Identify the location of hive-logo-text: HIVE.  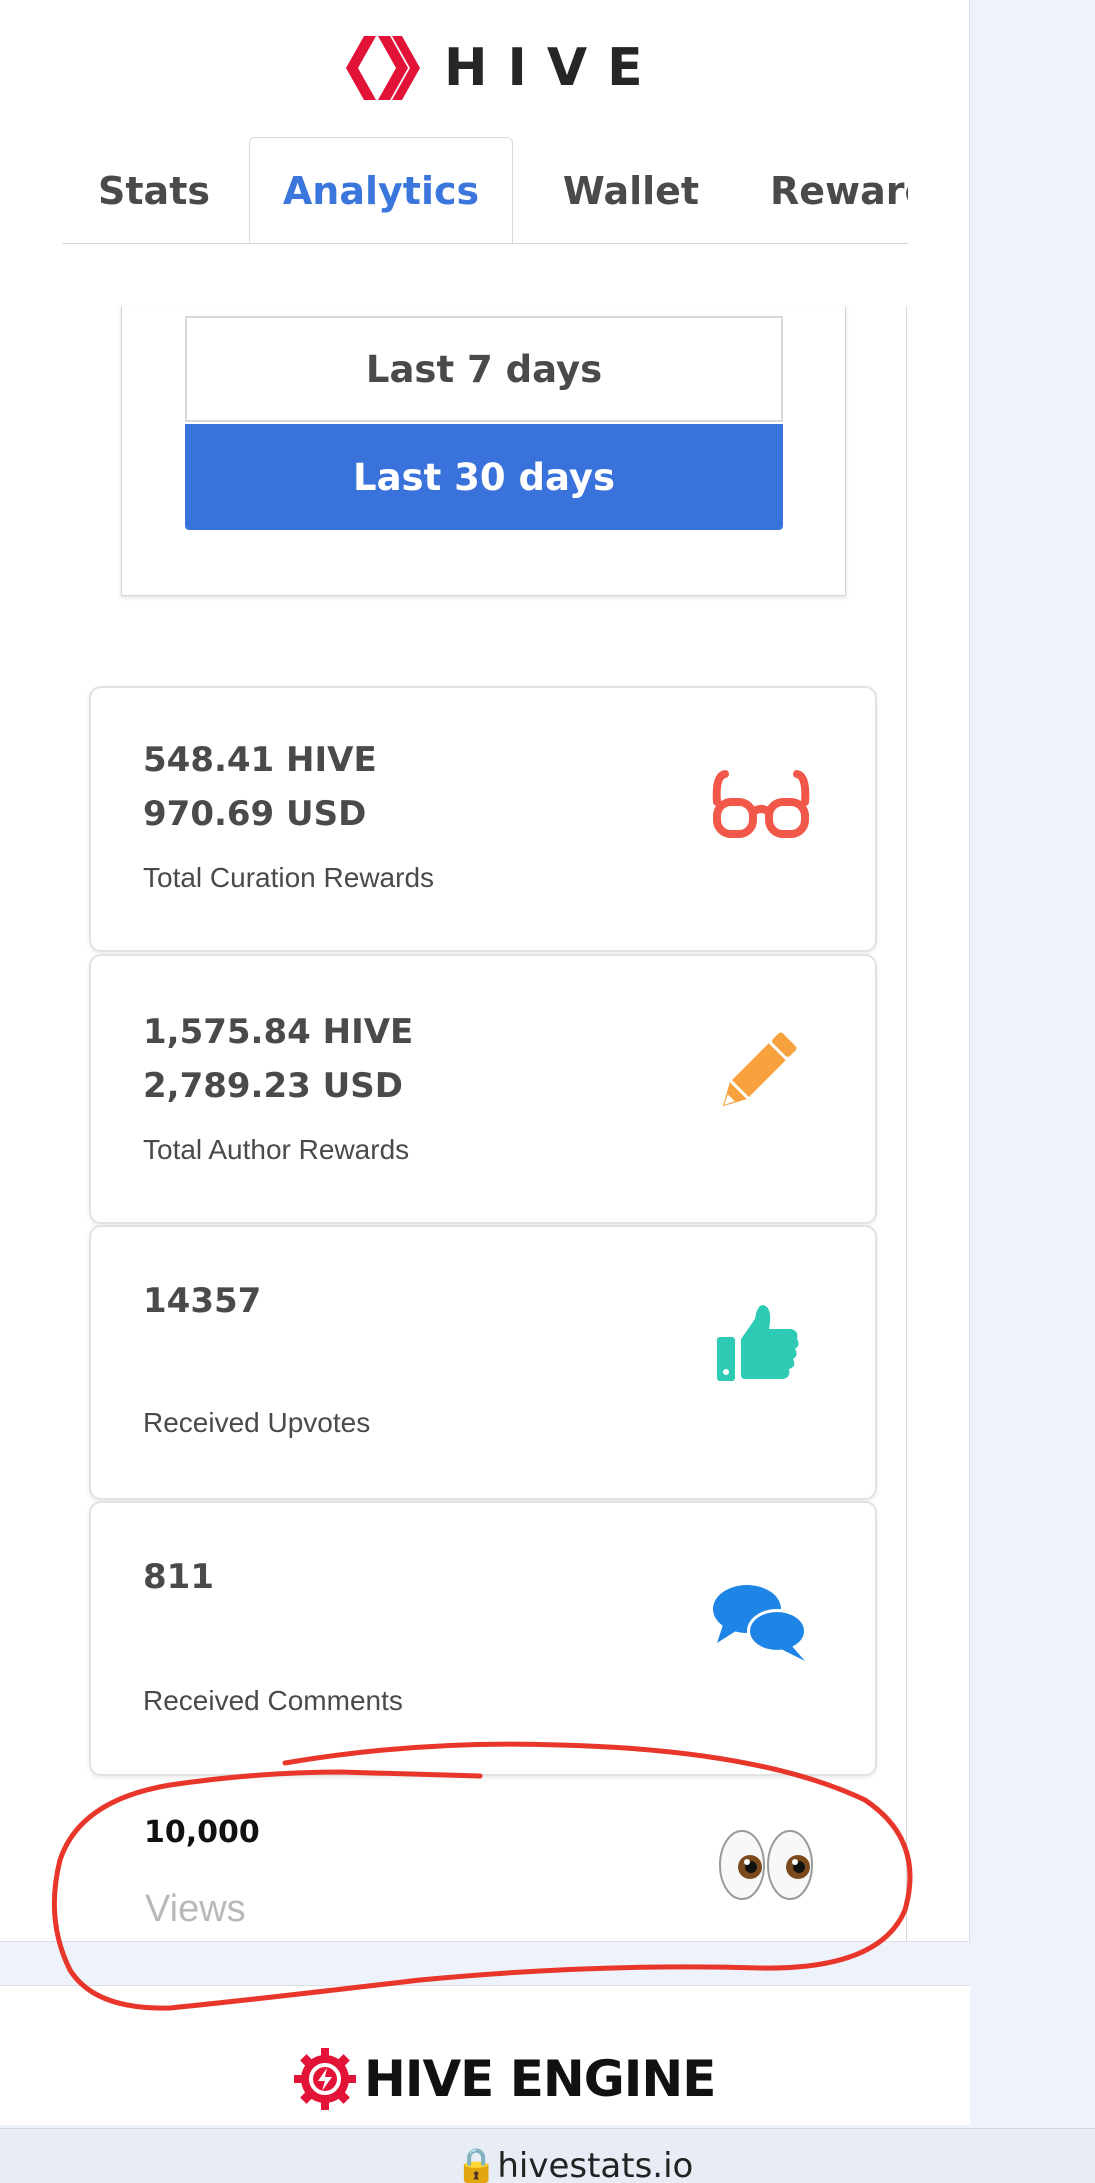
(553, 68).